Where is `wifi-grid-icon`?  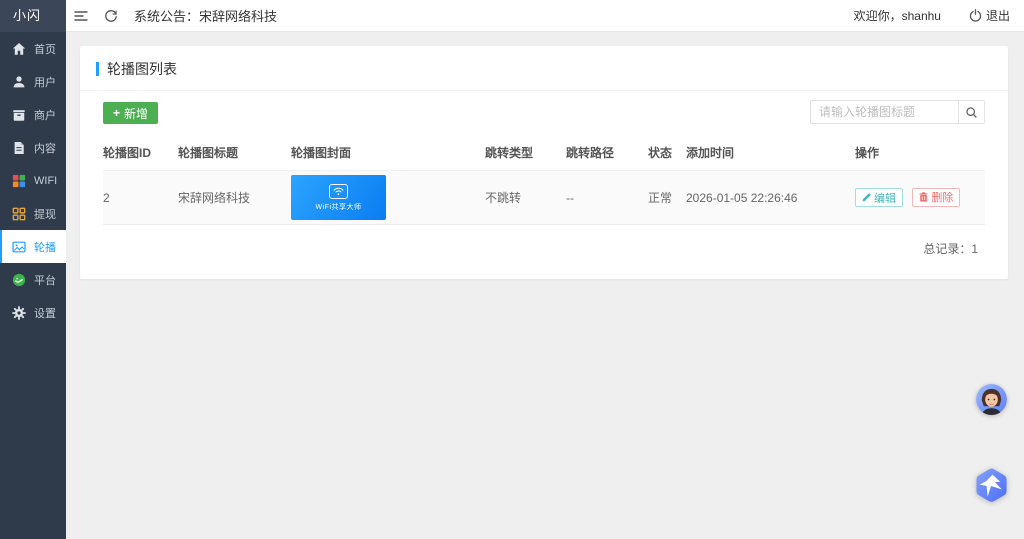 wifi-grid-icon is located at coordinates (18, 180).